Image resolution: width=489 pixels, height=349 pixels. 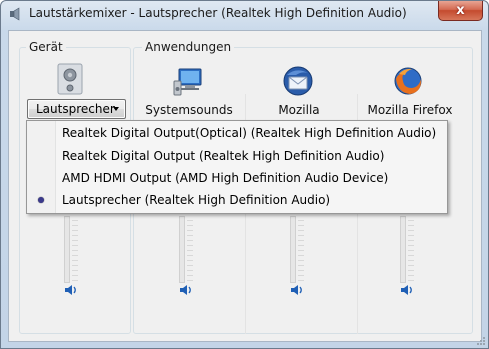 What do you see at coordinates (301, 248) in the screenshot?
I see `mozilla-volume-slider-ticks` at bounding box center [301, 248].